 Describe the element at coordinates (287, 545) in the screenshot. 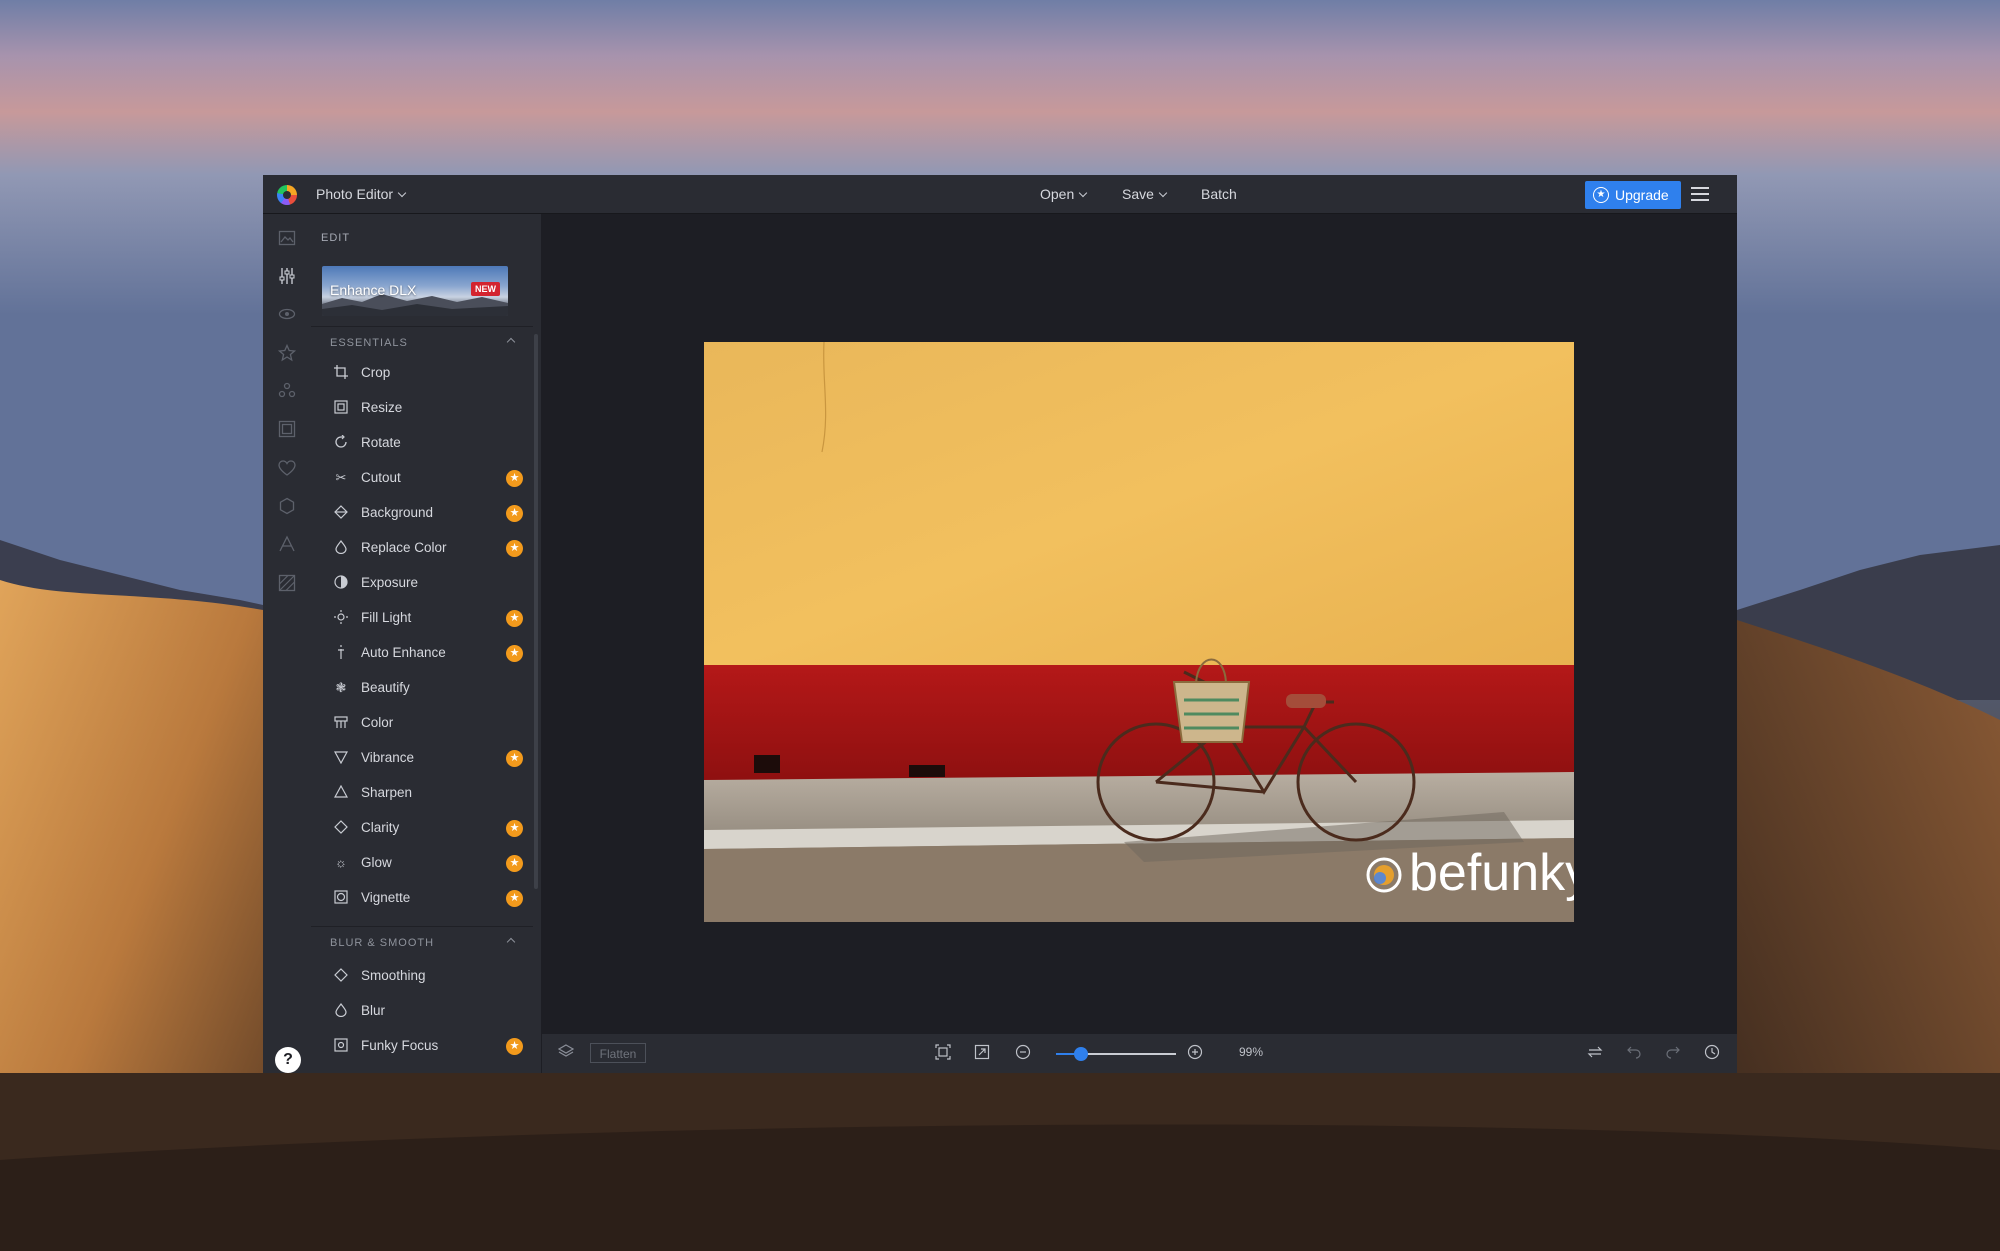

I see `text-icon` at that location.